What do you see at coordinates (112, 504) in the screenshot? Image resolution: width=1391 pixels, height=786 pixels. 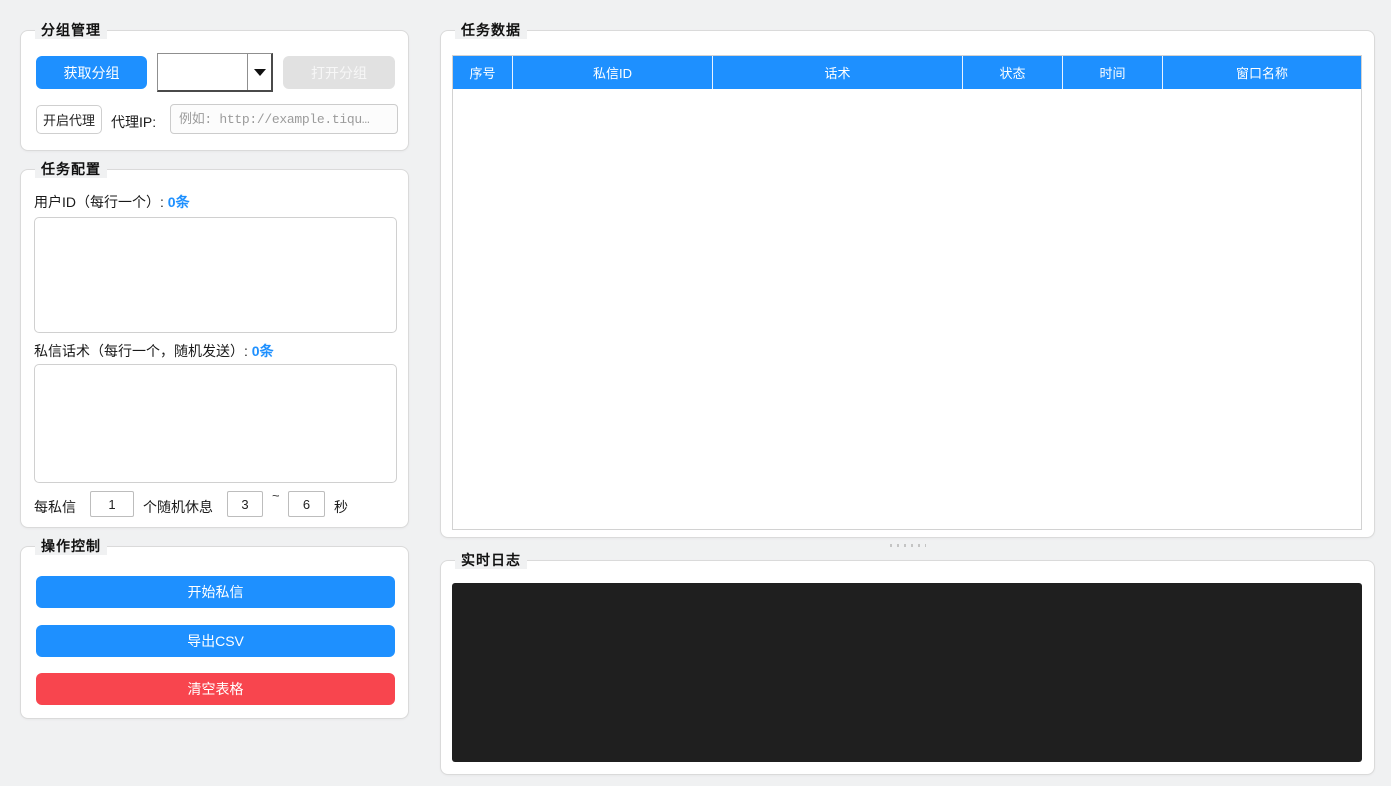 I see `per-message-count-input` at bounding box center [112, 504].